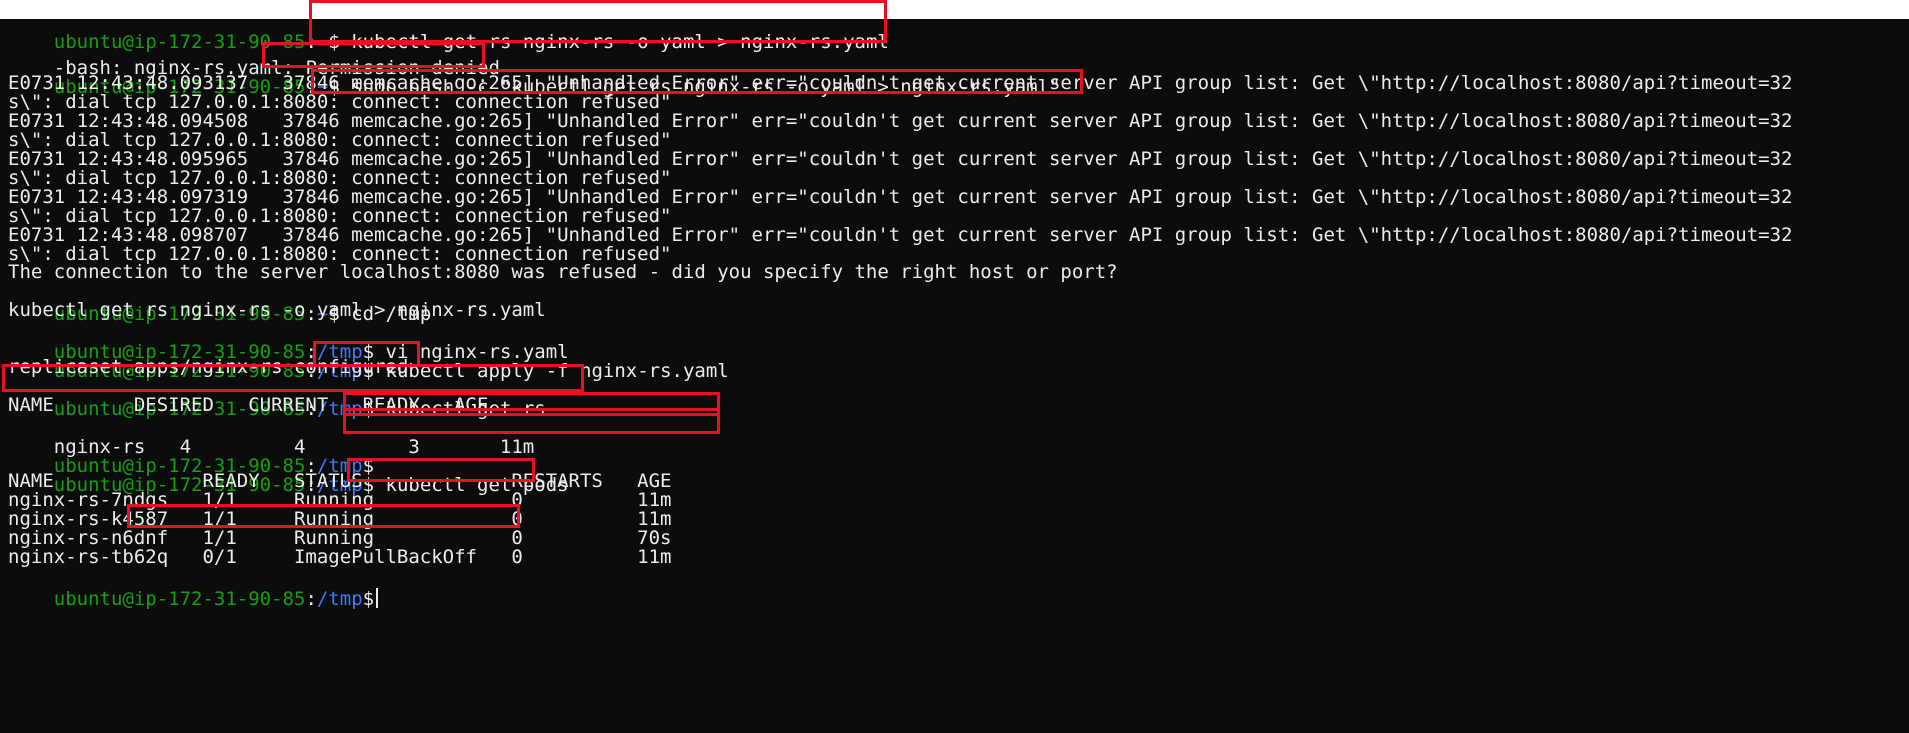 This screenshot has width=1909, height=733. I want to click on prompt-path: /tmp, so click(339, 599).